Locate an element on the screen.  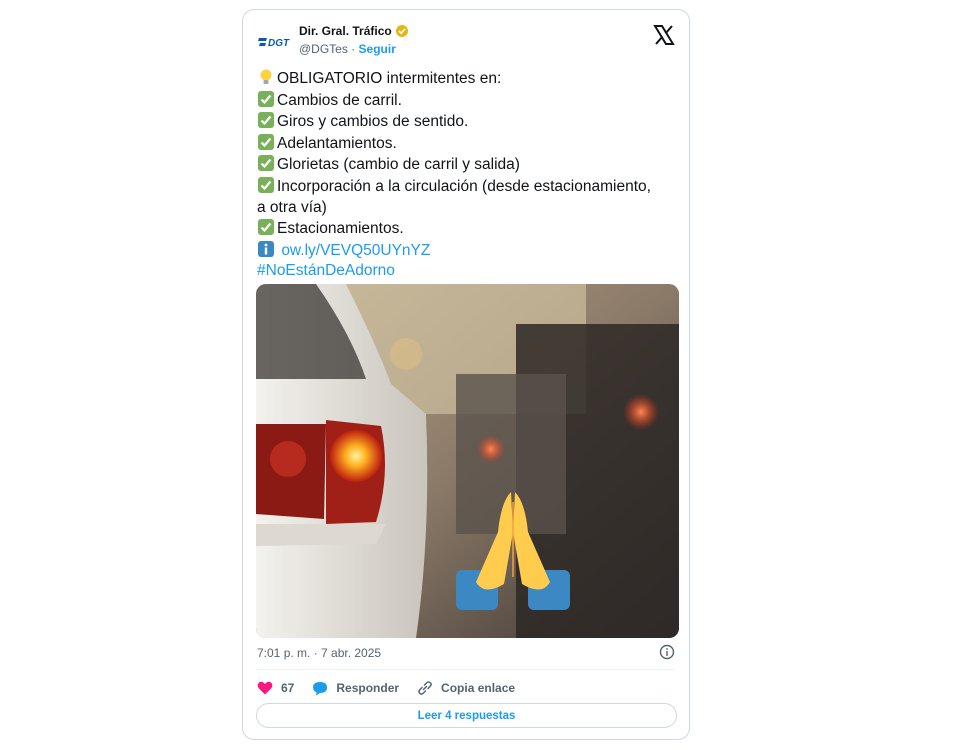
read-replies-button: Leer 4 respuestas is located at coordinates (466, 715).